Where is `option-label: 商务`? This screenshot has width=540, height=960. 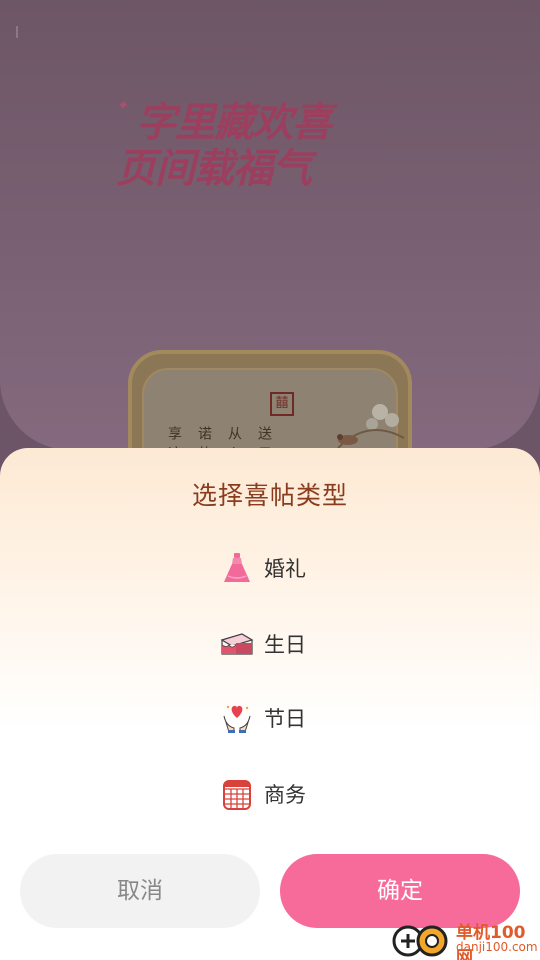 option-label: 商务 is located at coordinates (285, 795).